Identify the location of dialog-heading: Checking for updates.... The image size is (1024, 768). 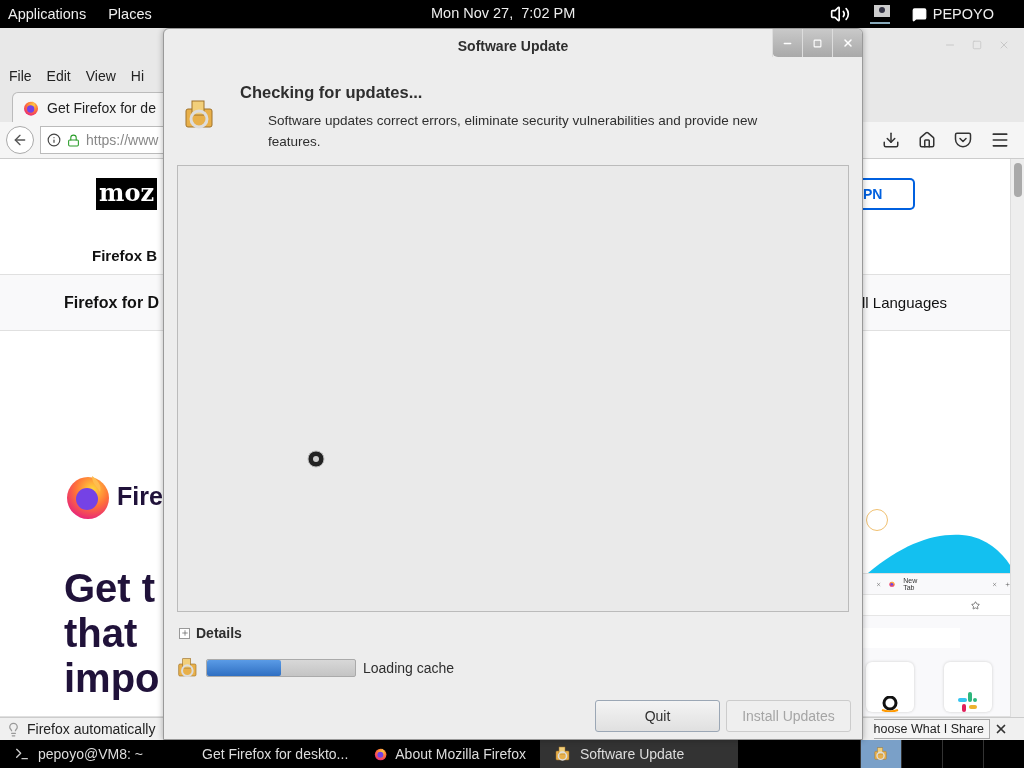
(332, 92).